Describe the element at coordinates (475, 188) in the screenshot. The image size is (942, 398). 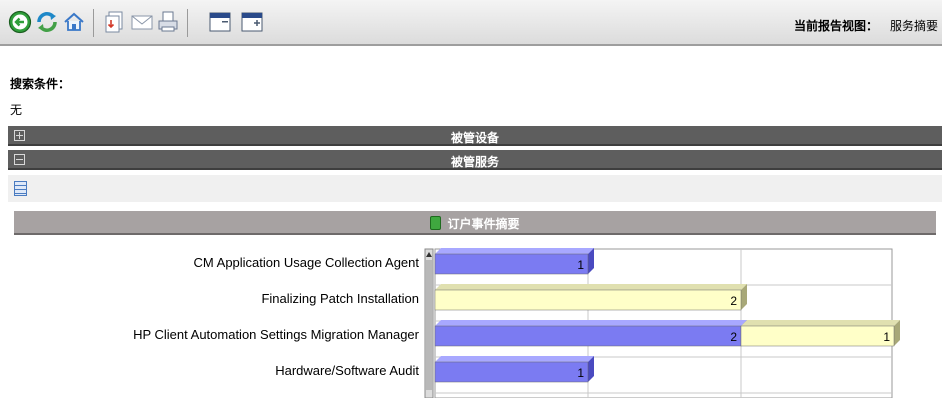
I see `list-view-row` at that location.